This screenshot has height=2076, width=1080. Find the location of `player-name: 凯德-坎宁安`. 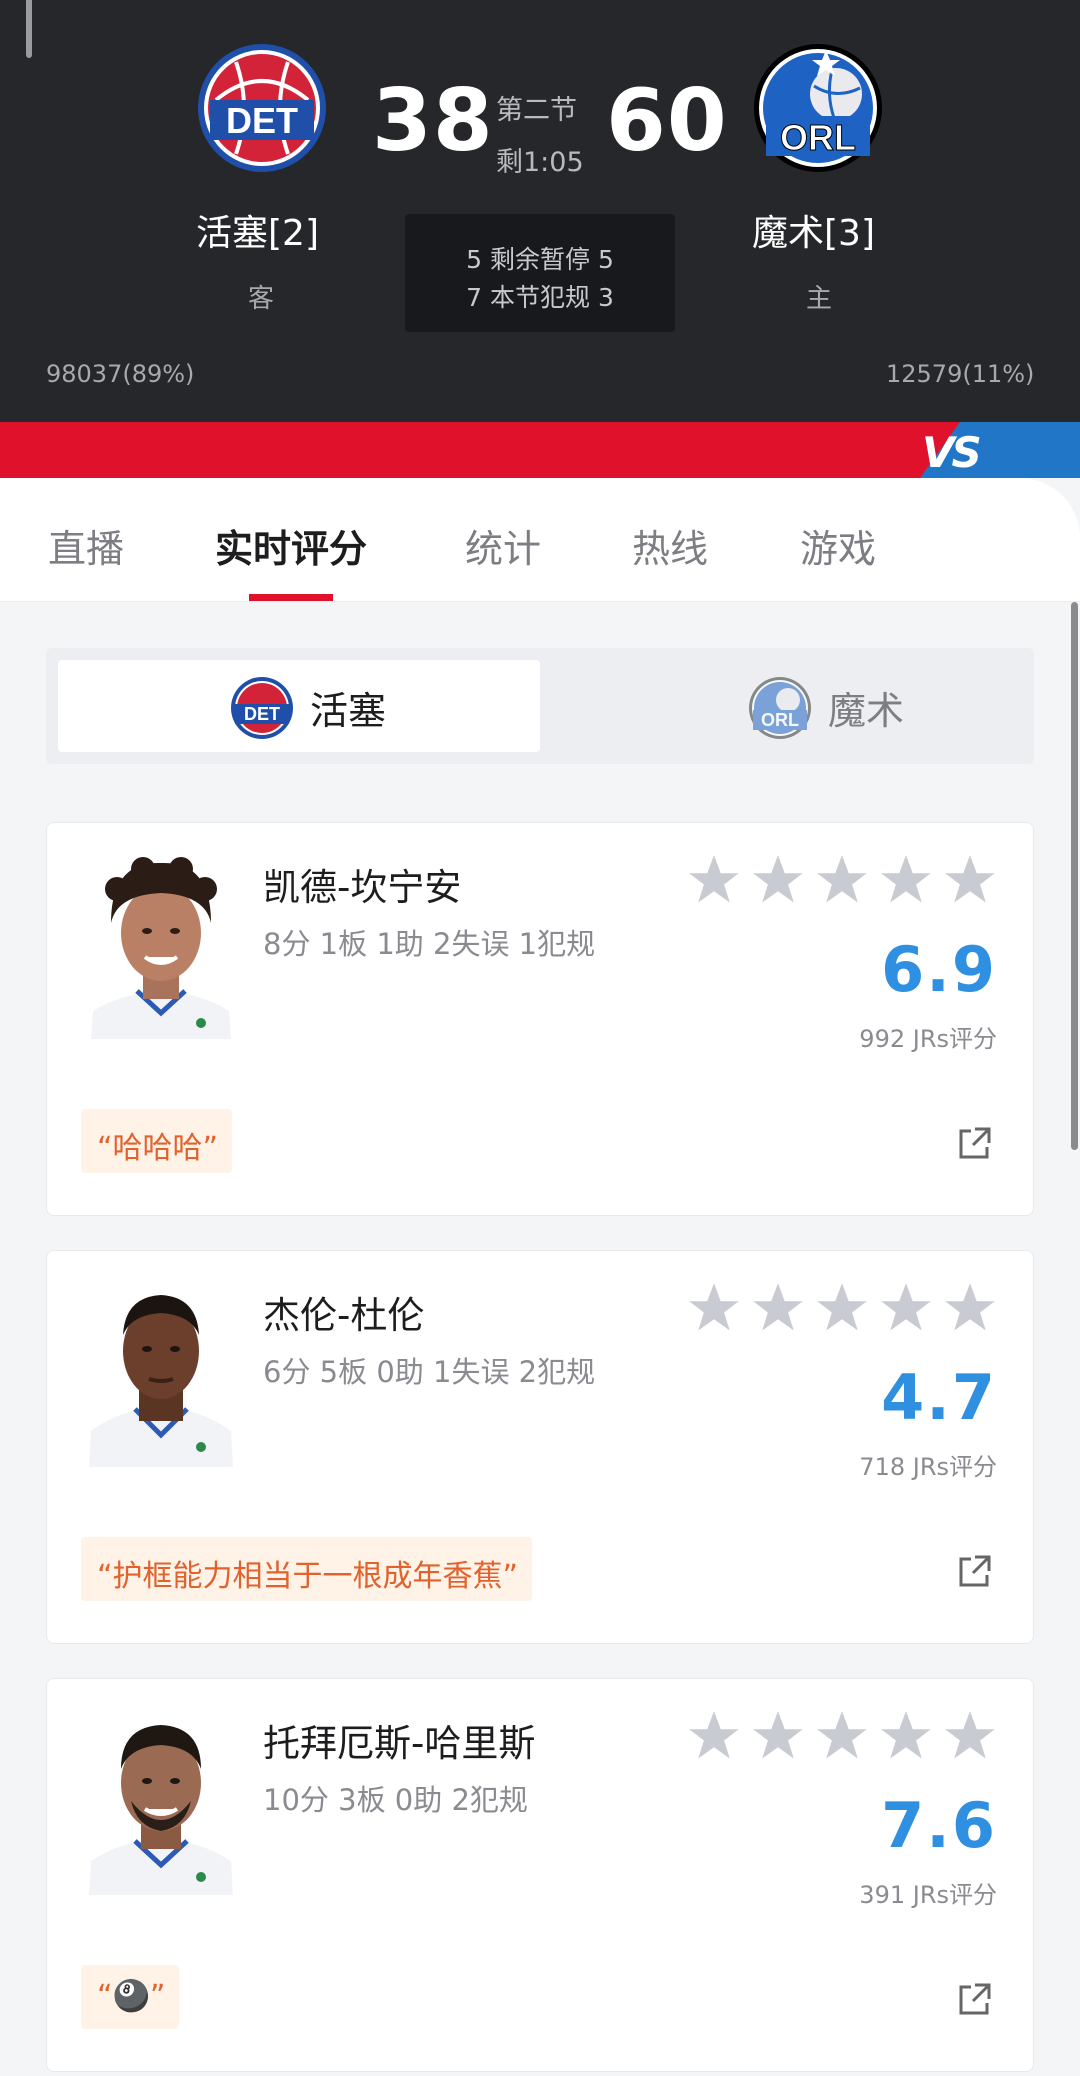

player-name: 凯德-坎宁安 is located at coordinates (362, 887).